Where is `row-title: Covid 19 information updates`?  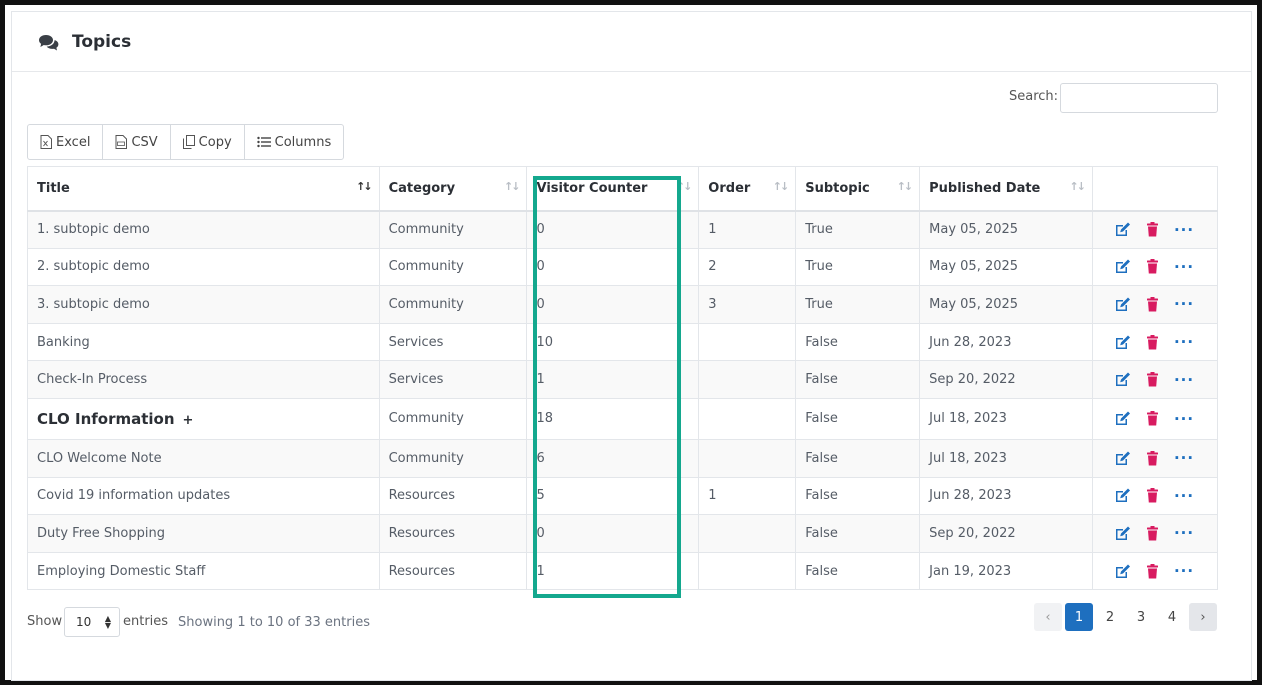 row-title: Covid 19 information updates is located at coordinates (134, 496).